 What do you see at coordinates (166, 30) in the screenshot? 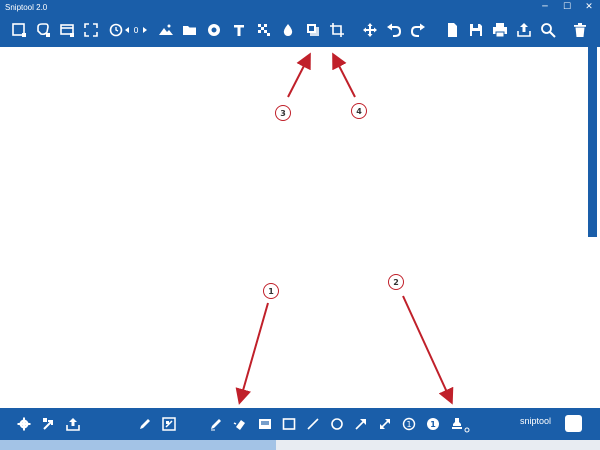
I see `image-icon` at bounding box center [166, 30].